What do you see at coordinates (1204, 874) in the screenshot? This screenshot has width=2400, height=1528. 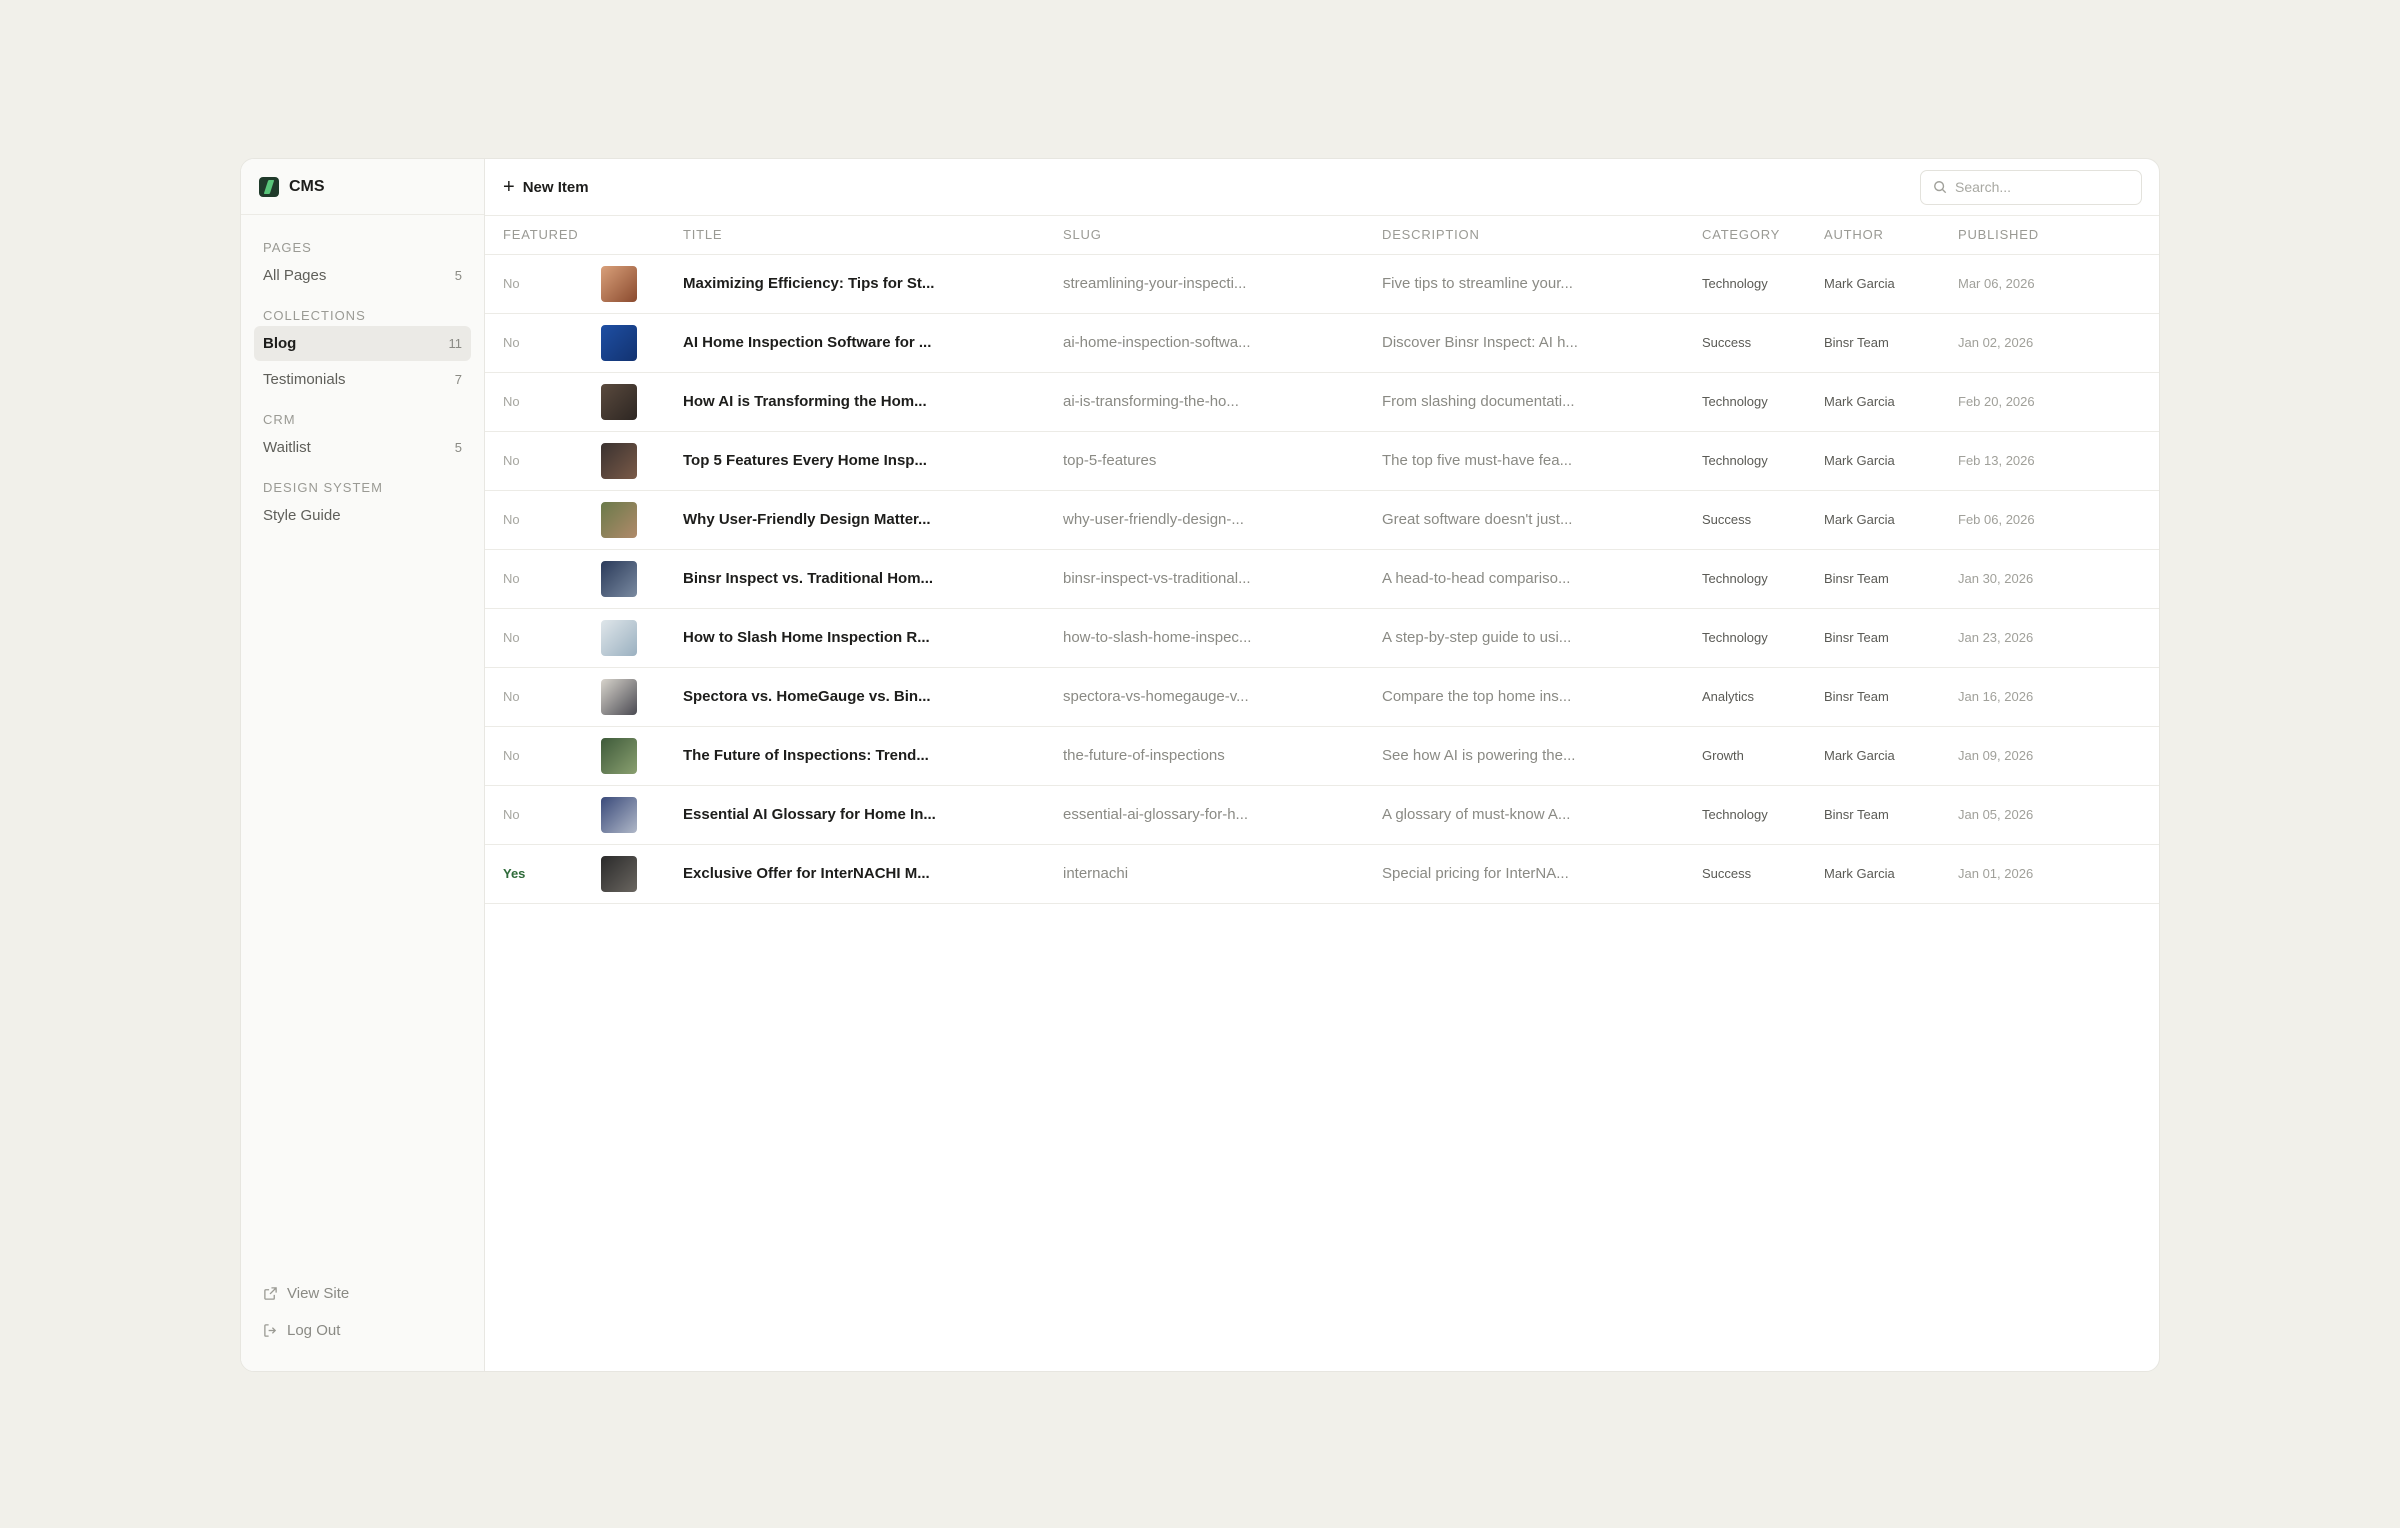 I see `slug-cell: internachi` at bounding box center [1204, 874].